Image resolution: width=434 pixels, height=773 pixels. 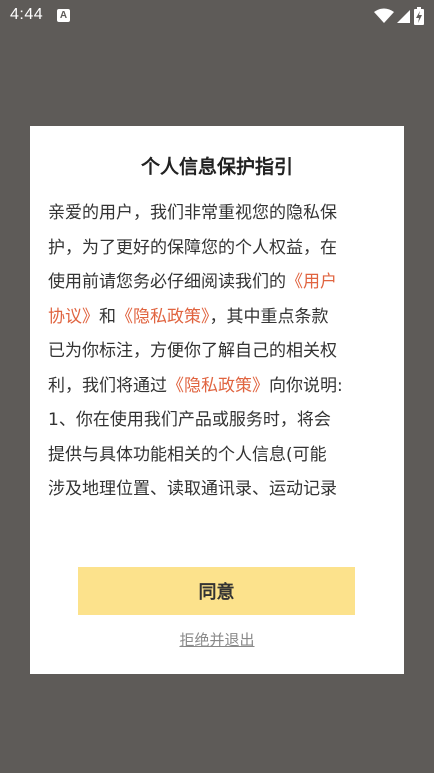 What do you see at coordinates (192, 351) in the screenshot?
I see `body-line: 已为你标注，方便你了解自己的相关权` at bounding box center [192, 351].